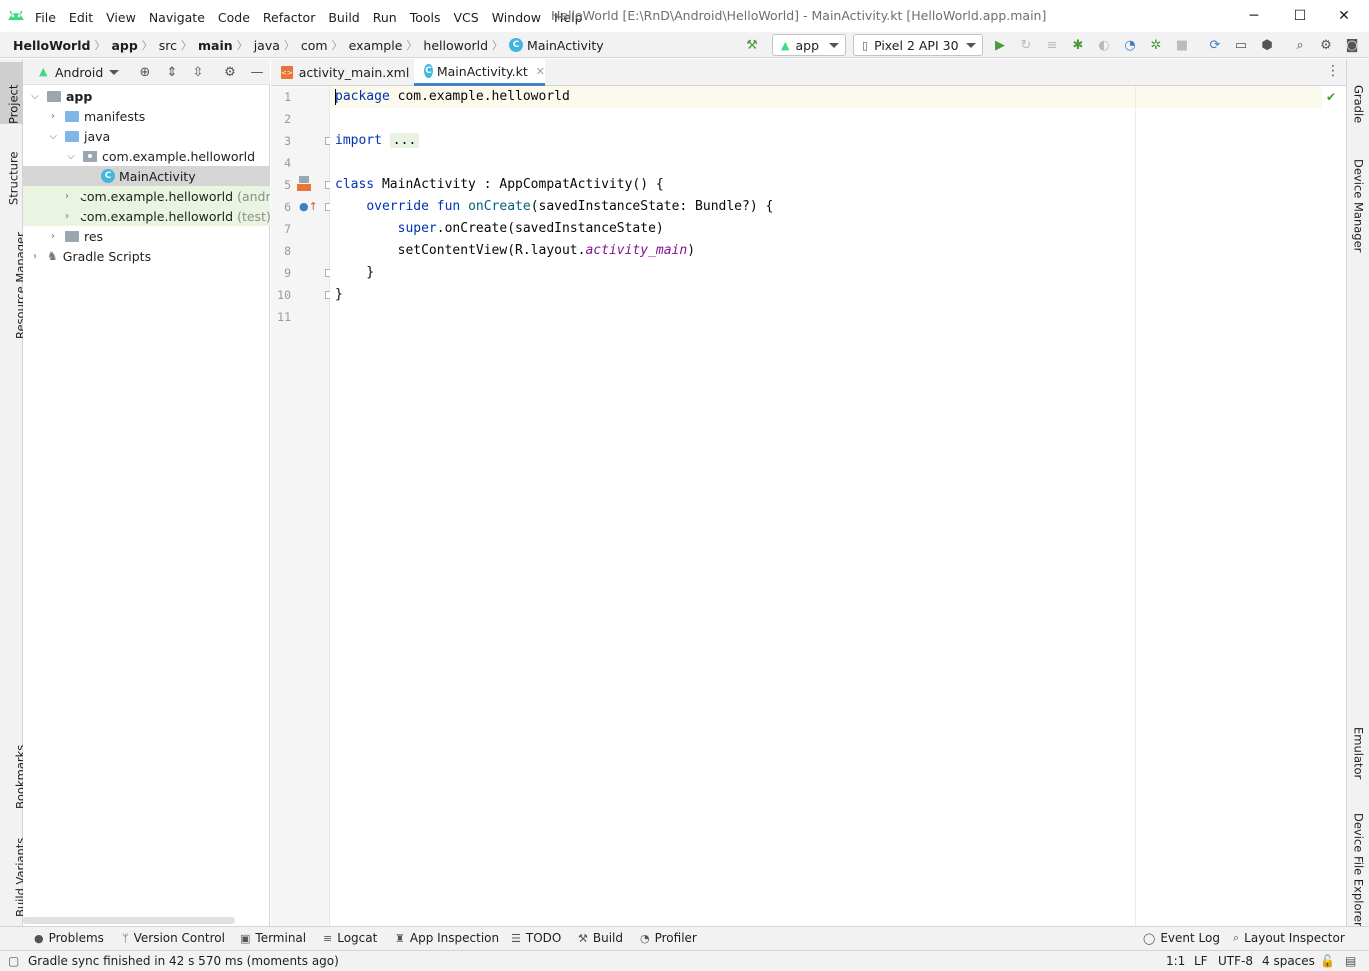 The height and width of the screenshot is (971, 1369). What do you see at coordinates (314, 45) in the screenshot?
I see `breadcrumb-com: com` at bounding box center [314, 45].